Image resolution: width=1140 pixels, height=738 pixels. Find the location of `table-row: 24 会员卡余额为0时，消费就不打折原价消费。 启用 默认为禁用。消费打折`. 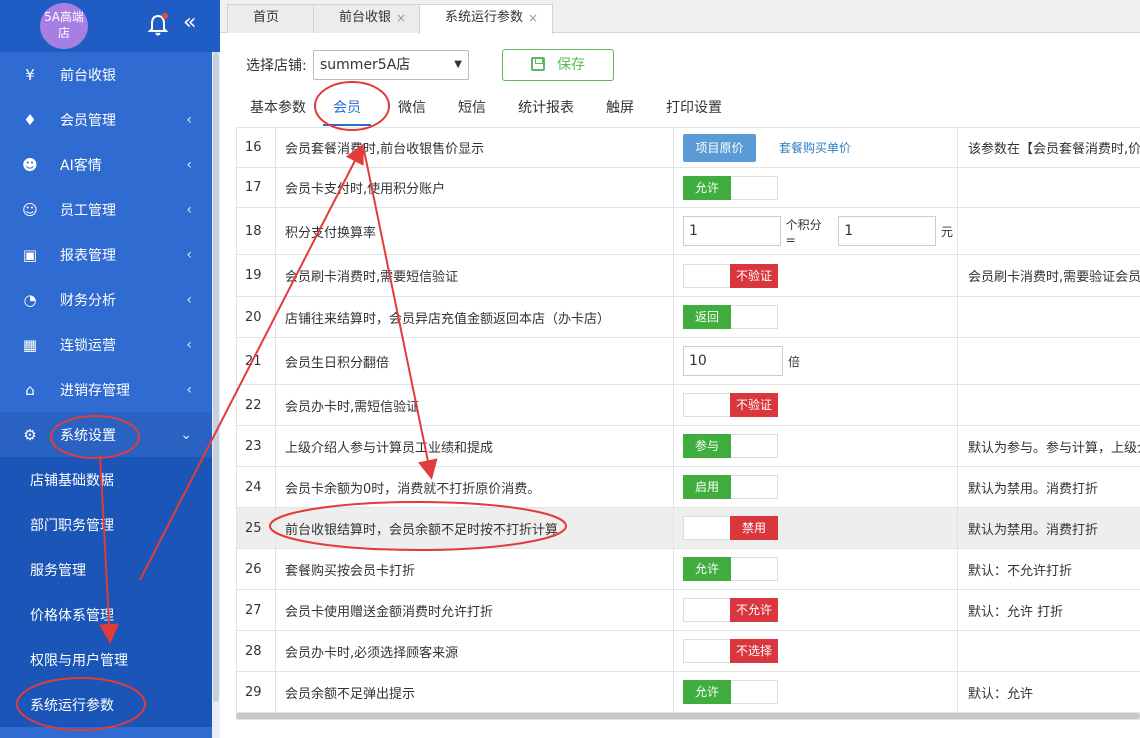

table-row: 24 会员卡余额为0时，消费就不打折原价消费。 启用 默认为禁用。消费打折 is located at coordinates (688, 487).